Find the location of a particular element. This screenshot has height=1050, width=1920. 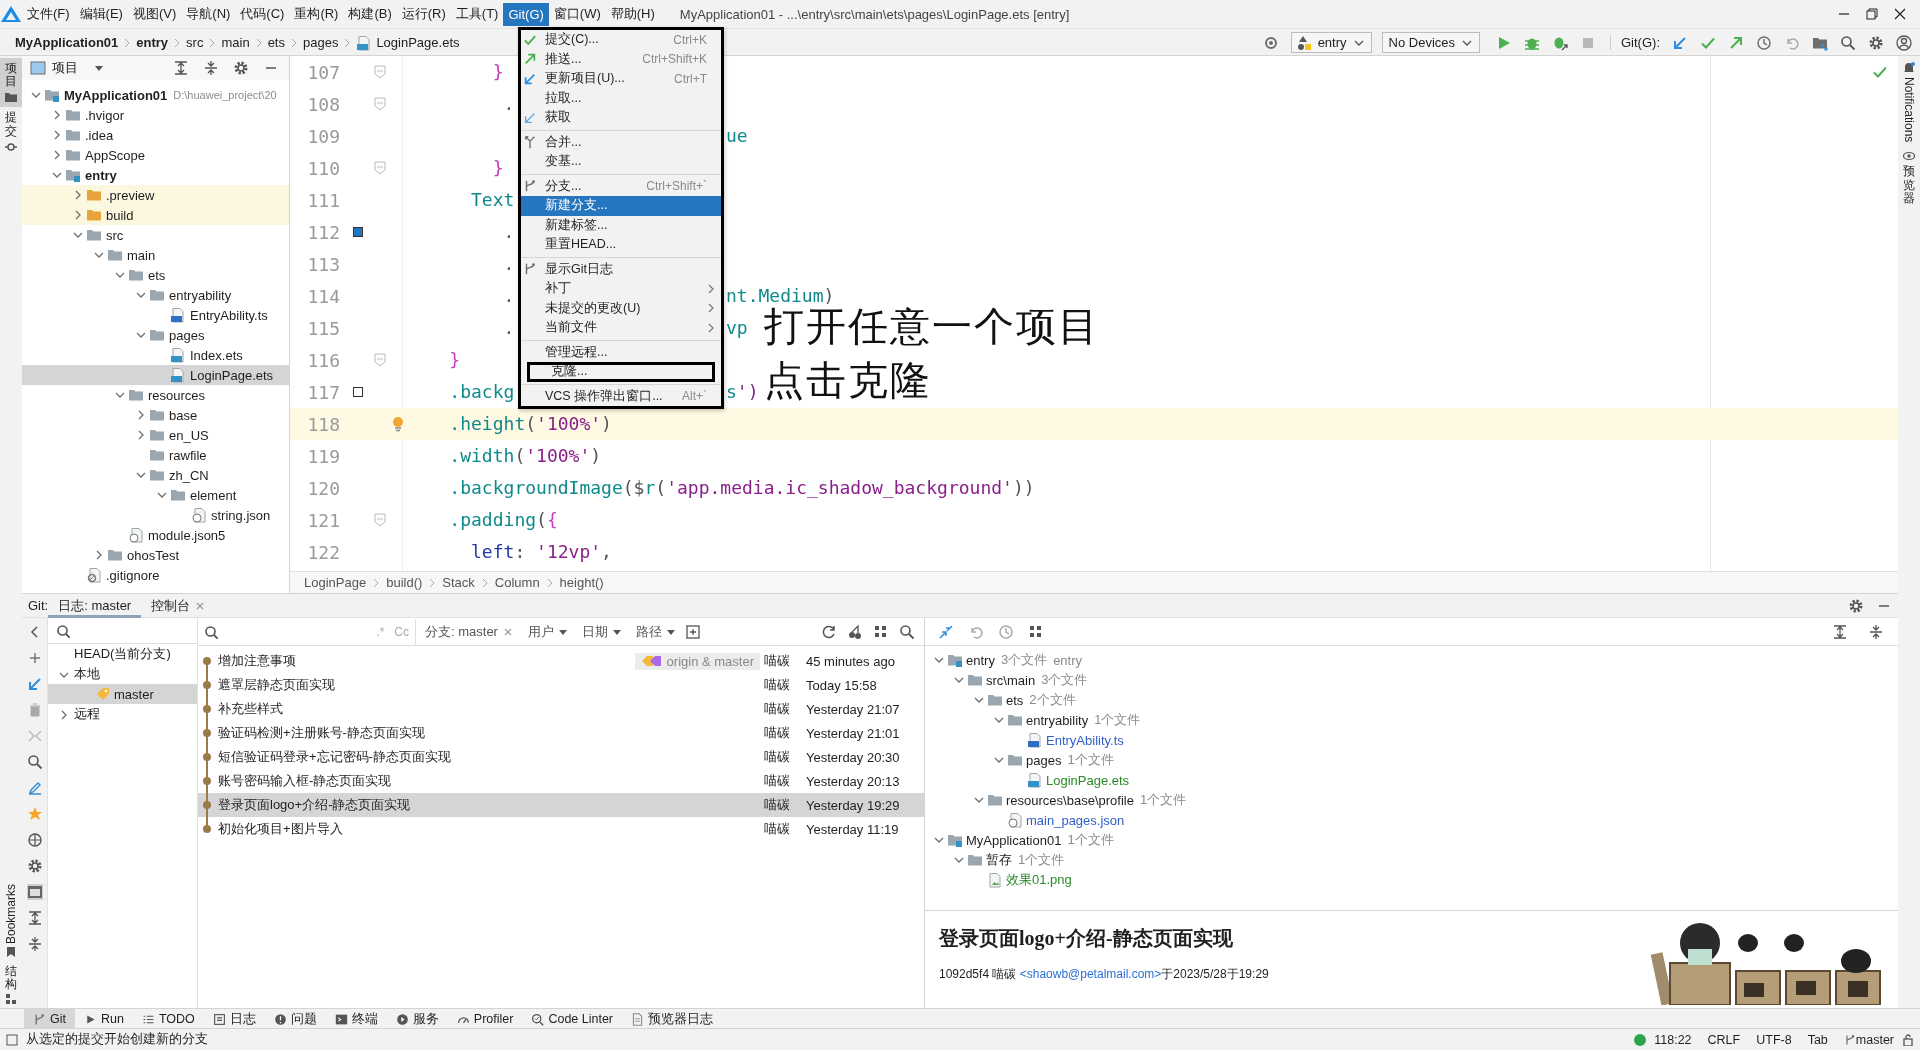

menu-item: 推送... Ctrl+Shift+K is located at coordinates (621, 59).